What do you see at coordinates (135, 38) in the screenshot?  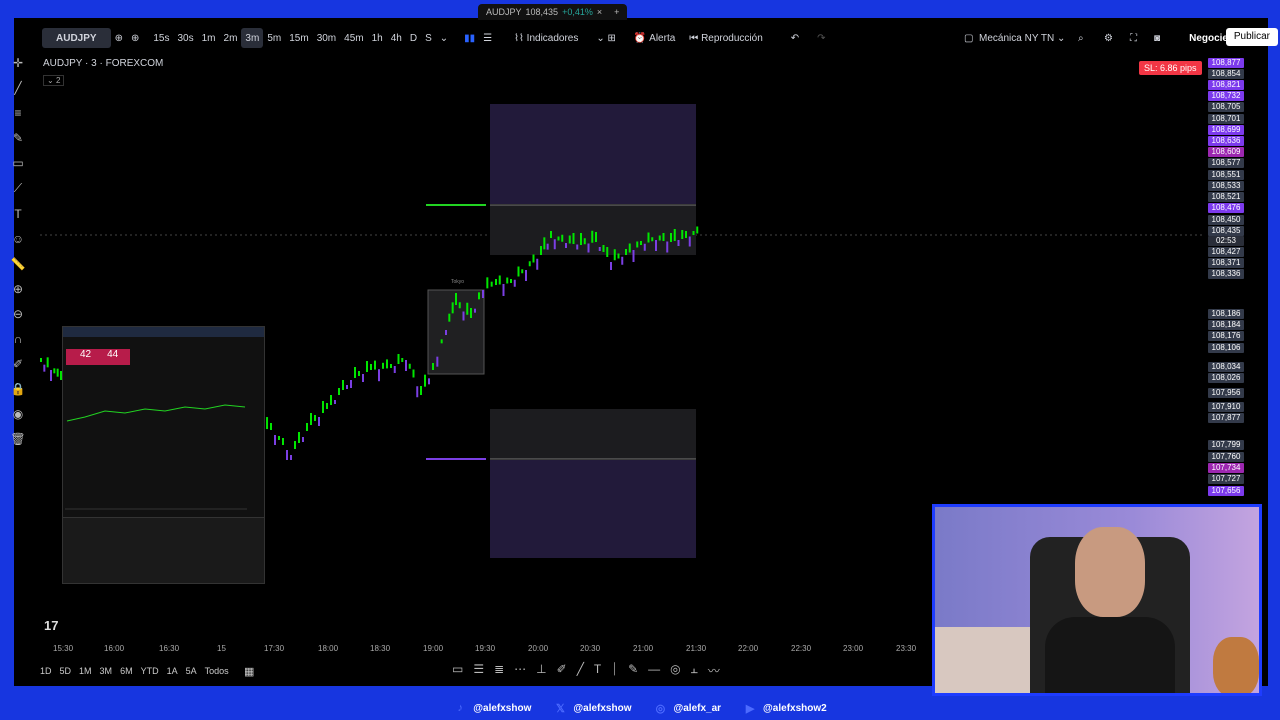 I see `add-symbol-icon: ⊕` at bounding box center [135, 38].